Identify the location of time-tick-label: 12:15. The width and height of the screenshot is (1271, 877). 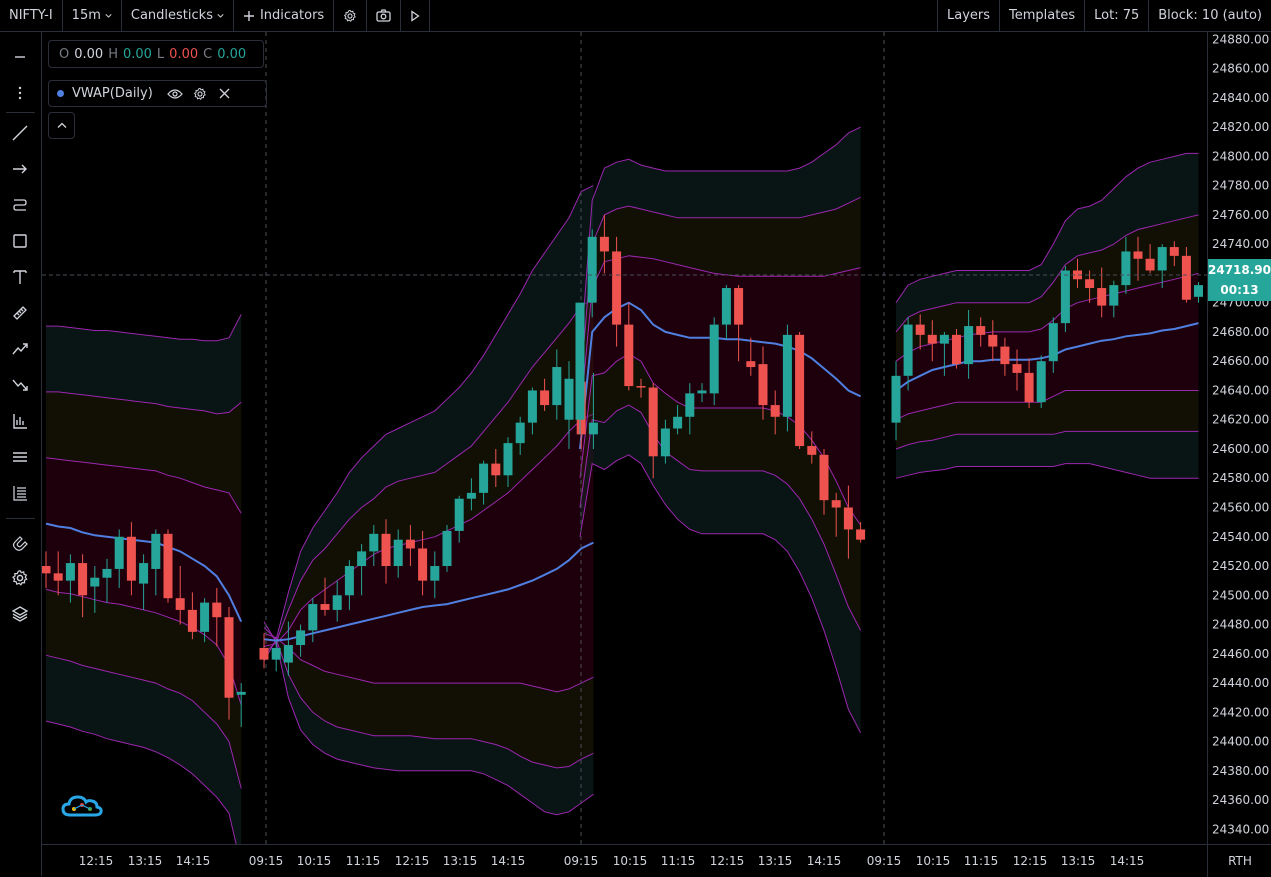
(412, 861).